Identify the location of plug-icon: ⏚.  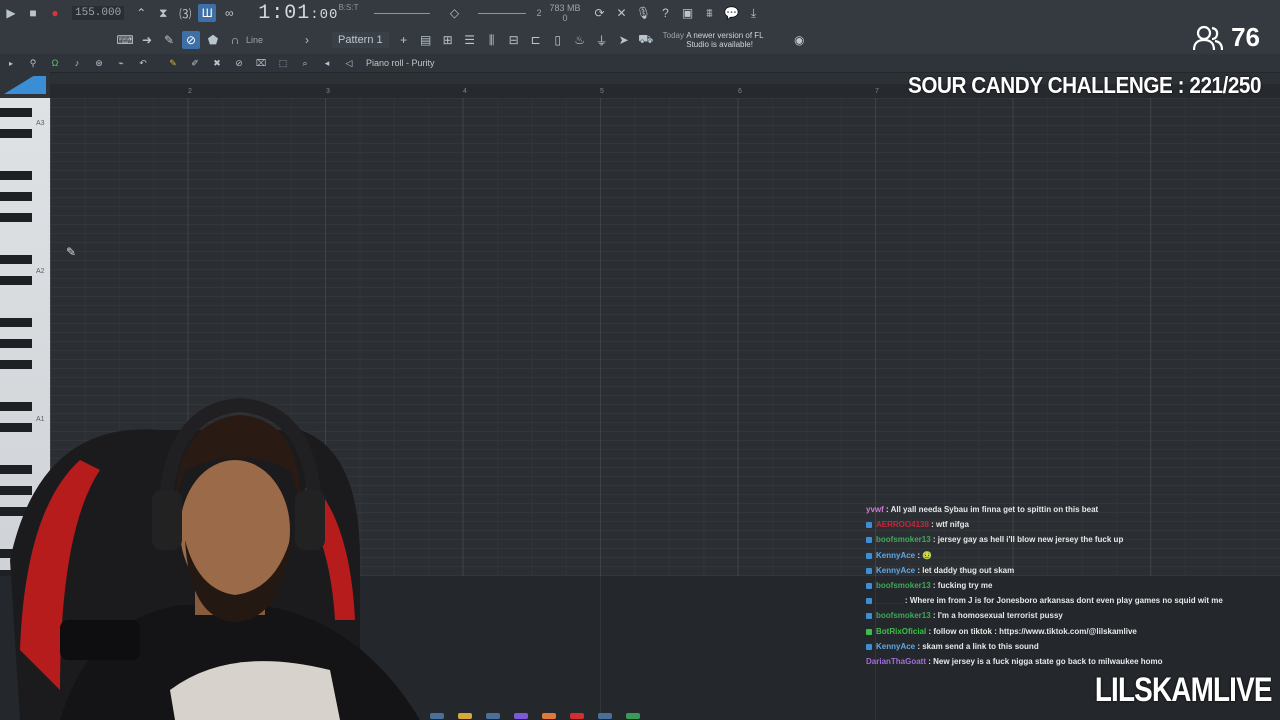
(602, 40).